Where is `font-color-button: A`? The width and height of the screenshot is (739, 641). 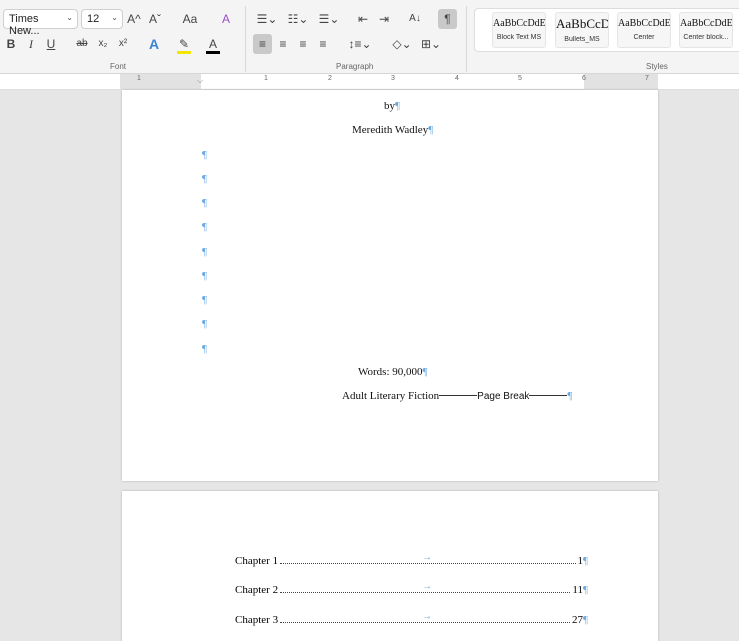
font-color-button: A is located at coordinates (213, 44).